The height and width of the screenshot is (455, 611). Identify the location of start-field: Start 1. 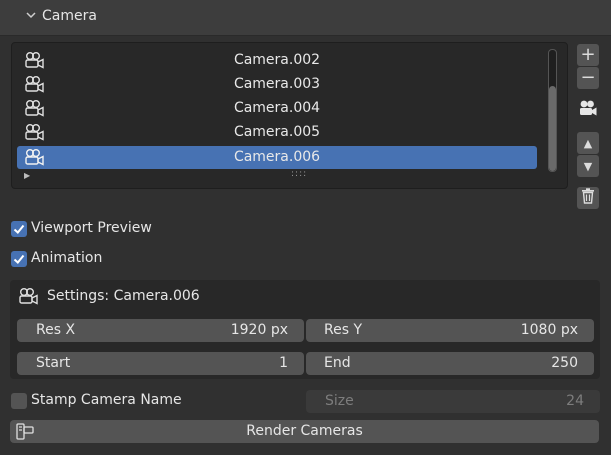
(160, 363).